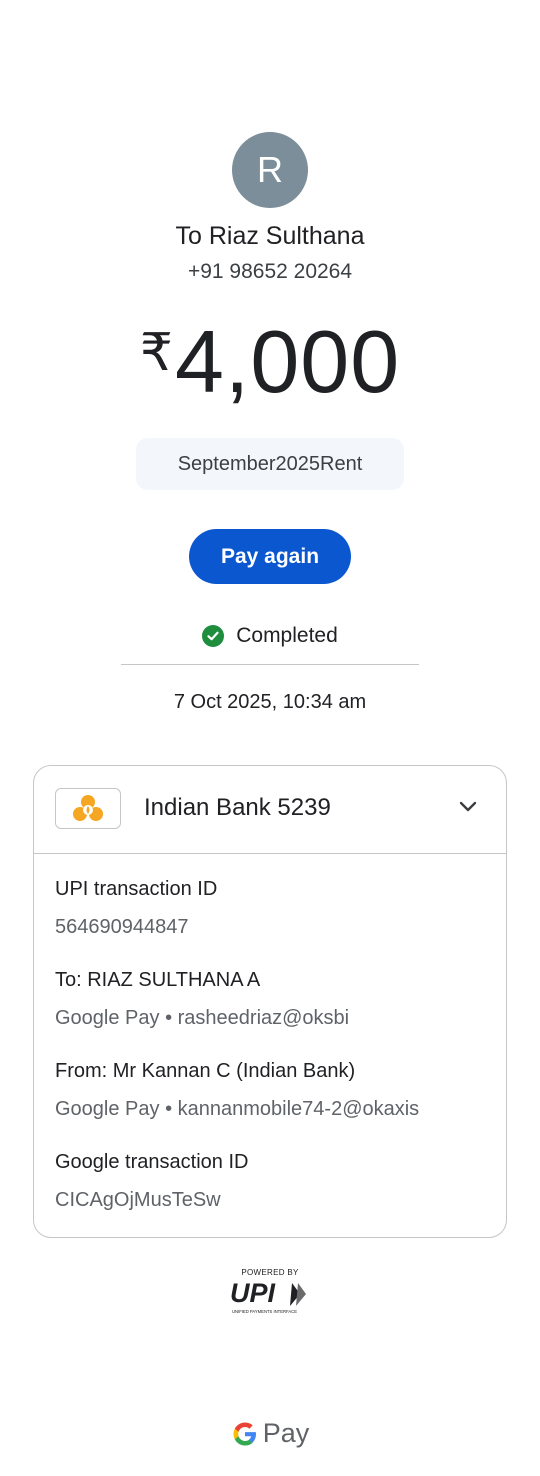 The image size is (540, 1476). I want to click on payment-note: September2025Rent, so click(270, 464).